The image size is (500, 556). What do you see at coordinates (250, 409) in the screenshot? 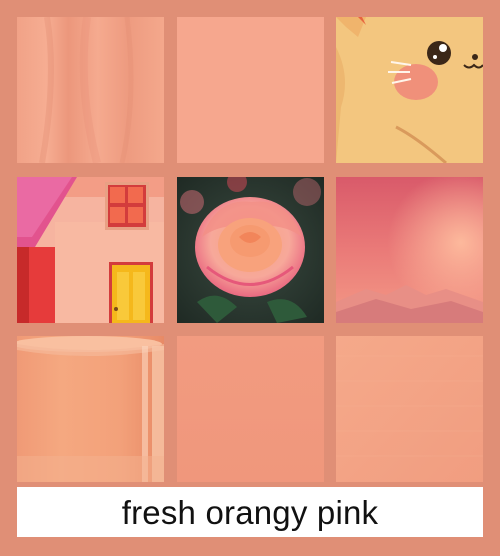
I see `warm-swatch-tile` at bounding box center [250, 409].